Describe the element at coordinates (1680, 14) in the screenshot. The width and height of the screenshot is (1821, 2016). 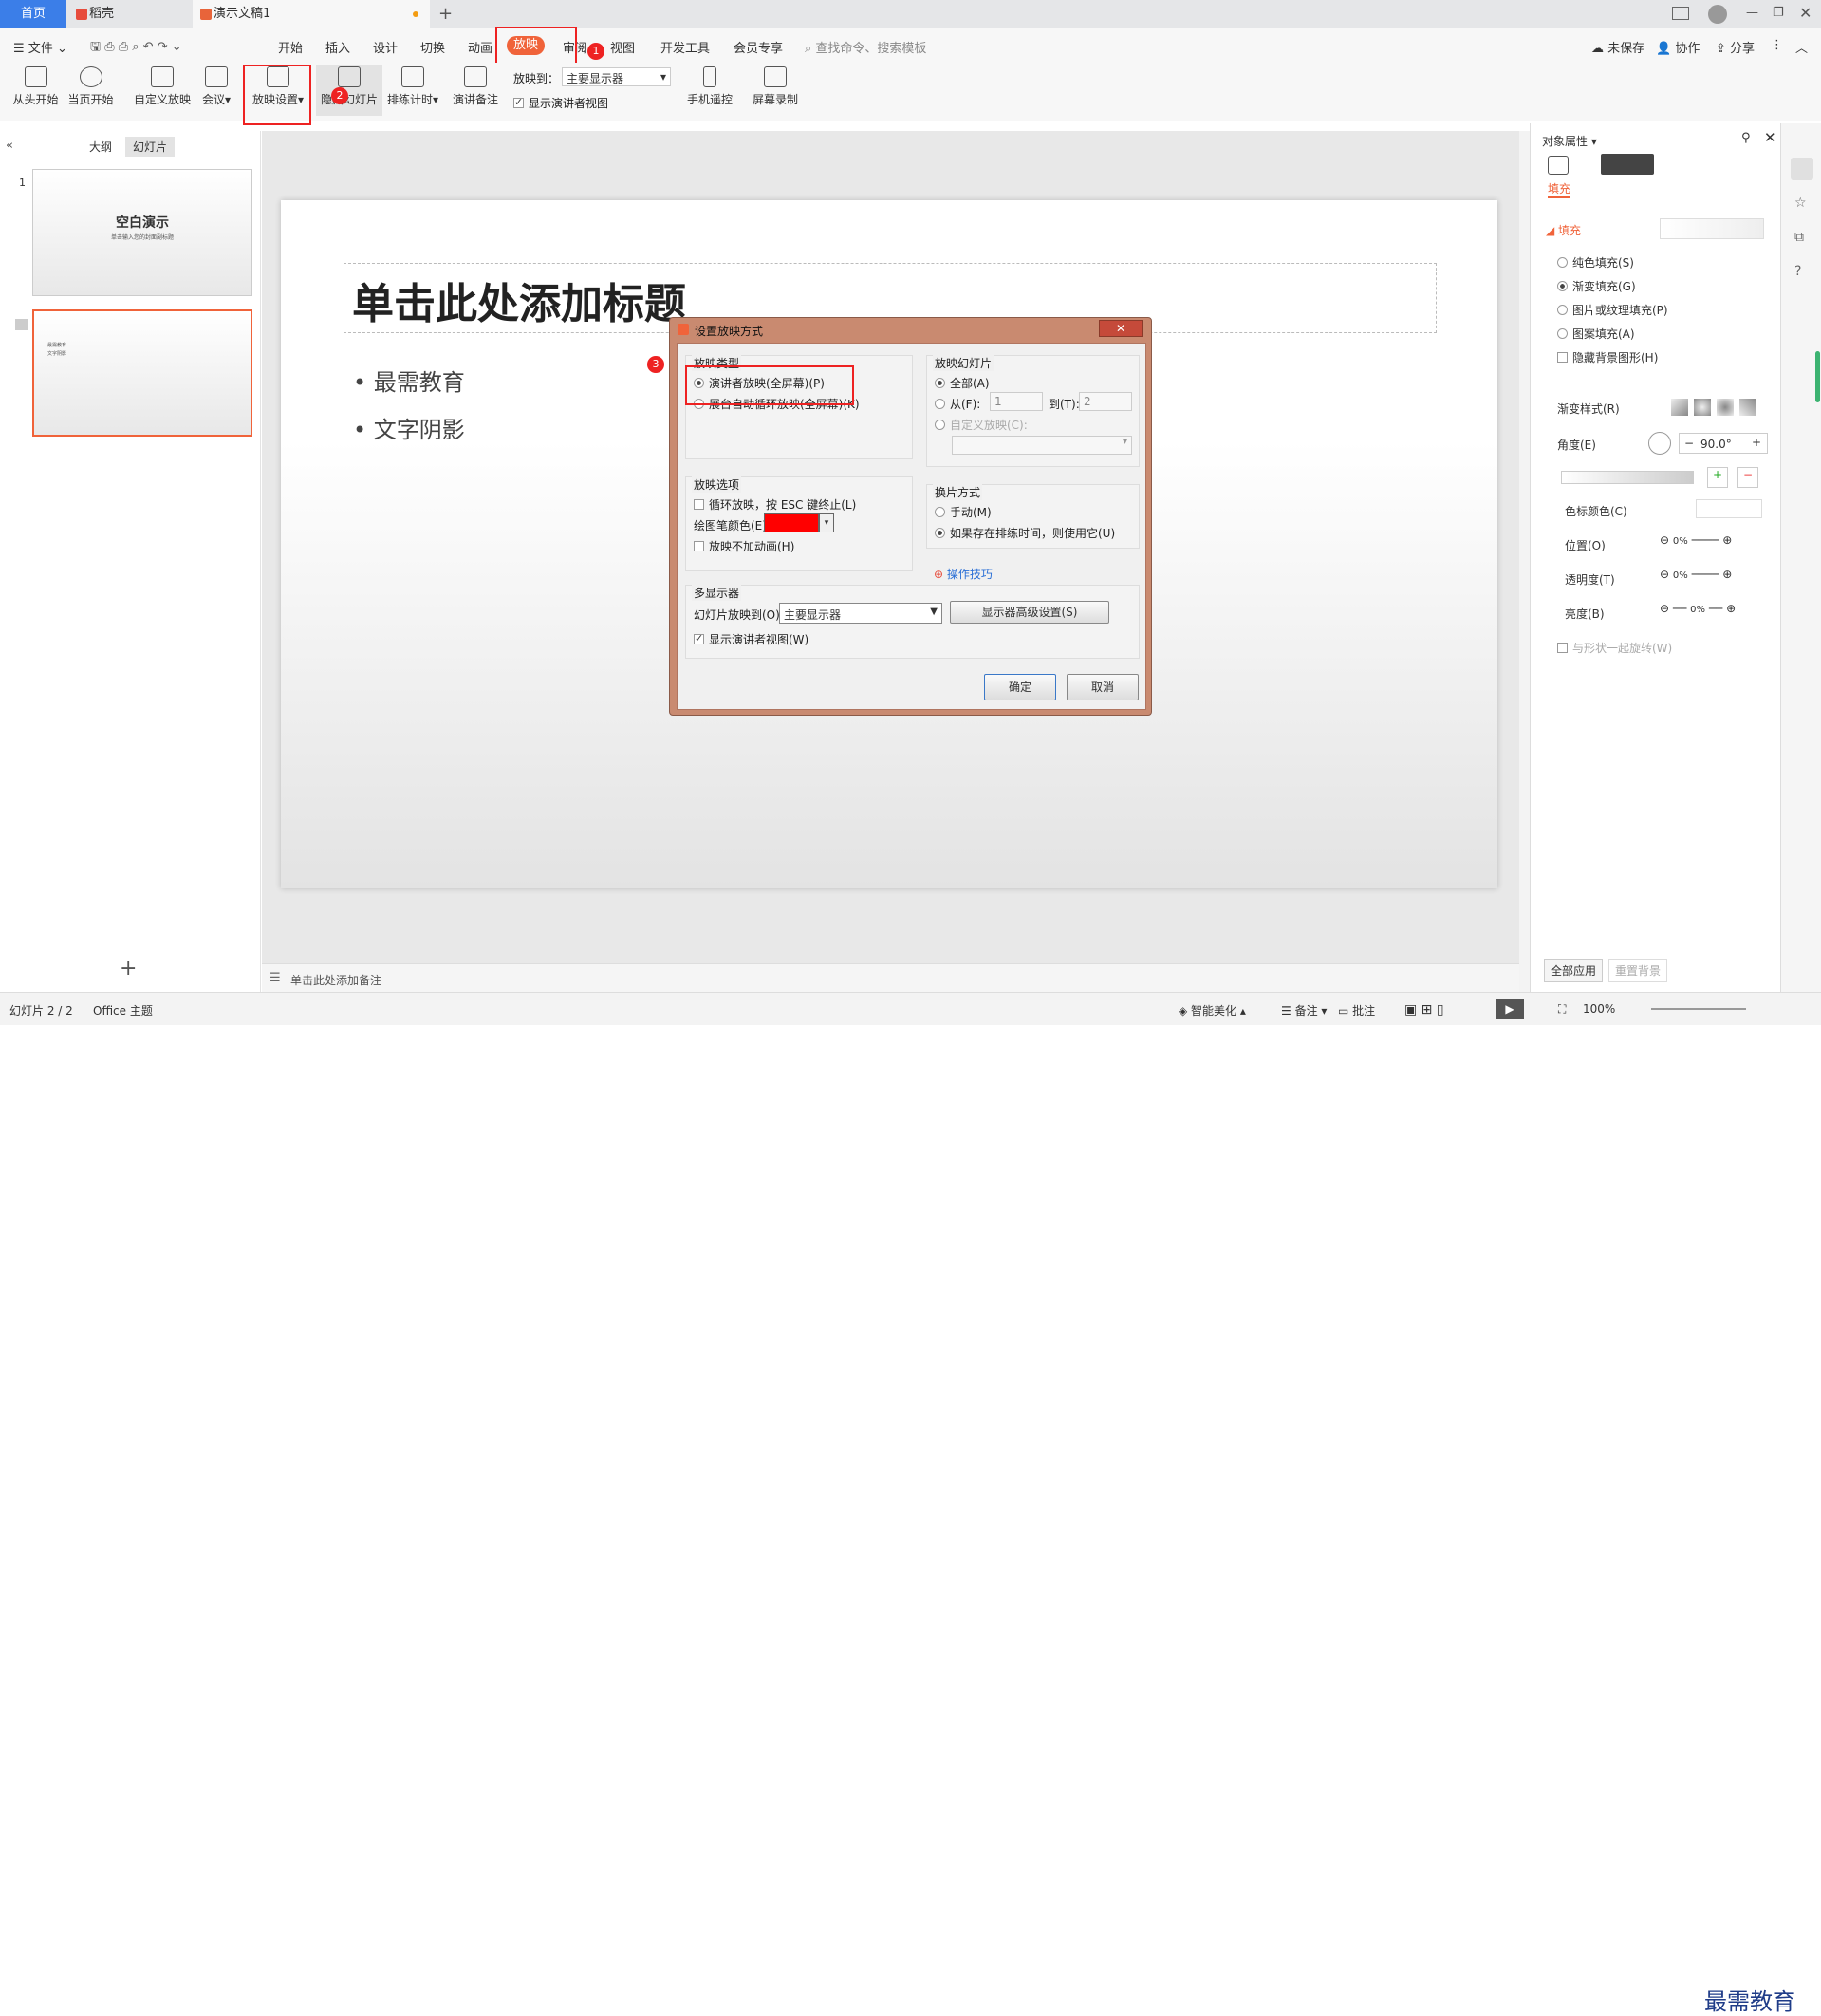
I see `layout-icon` at that location.